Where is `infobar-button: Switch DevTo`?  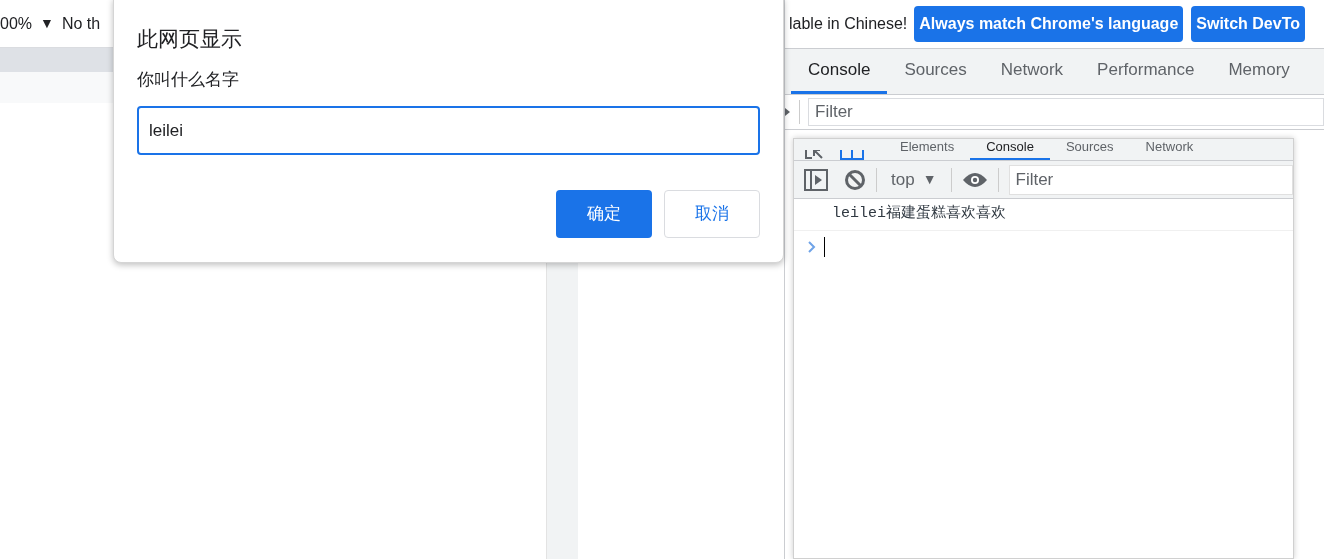
infobar-button: Switch DevTo is located at coordinates (1248, 24).